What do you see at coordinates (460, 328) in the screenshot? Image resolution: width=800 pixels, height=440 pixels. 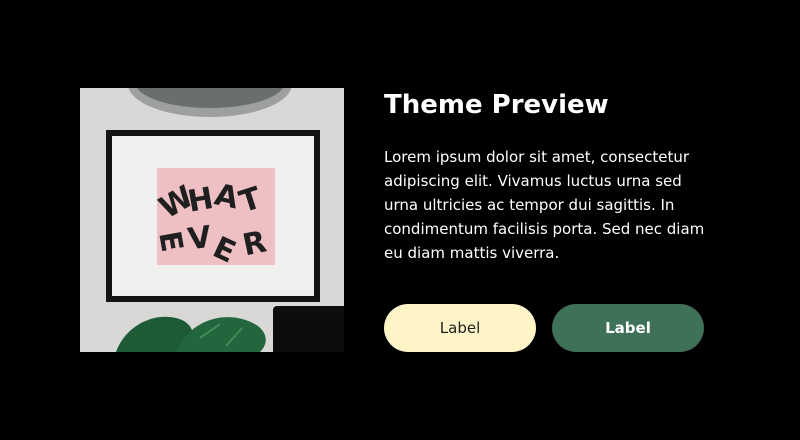 I see `primary-label-button: Label` at bounding box center [460, 328].